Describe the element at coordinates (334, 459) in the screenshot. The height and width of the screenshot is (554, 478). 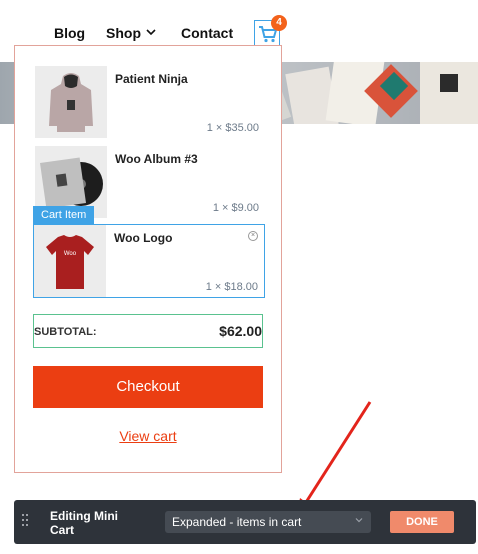
I see `annotation-arrow-icon` at that location.